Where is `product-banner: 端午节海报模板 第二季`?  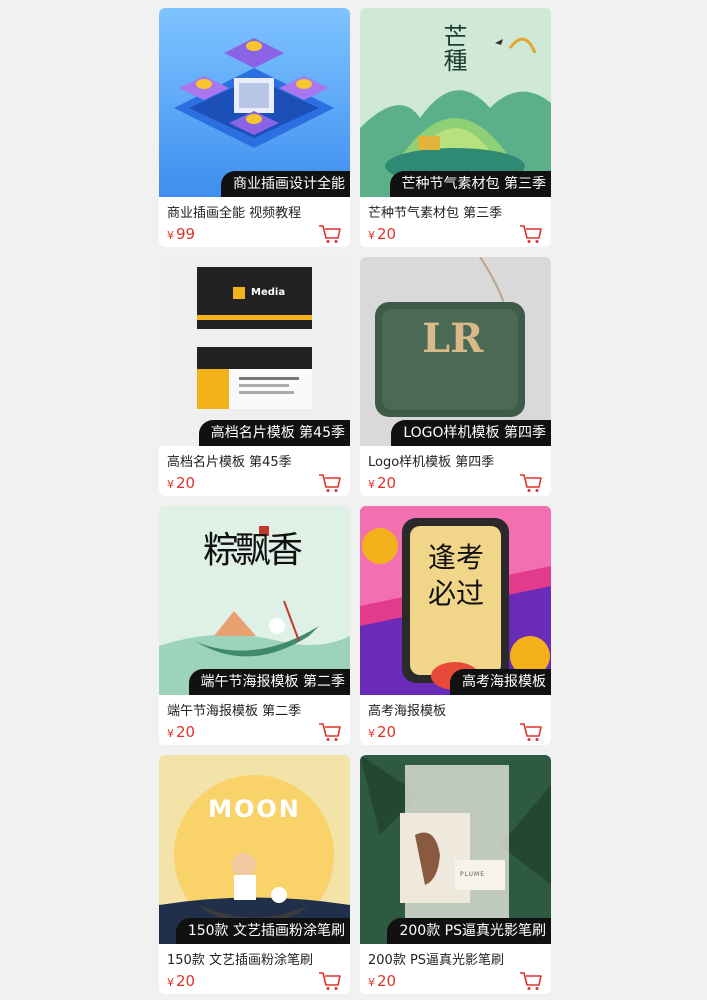
product-banner: 端午节海报模板 第二季 is located at coordinates (269, 682).